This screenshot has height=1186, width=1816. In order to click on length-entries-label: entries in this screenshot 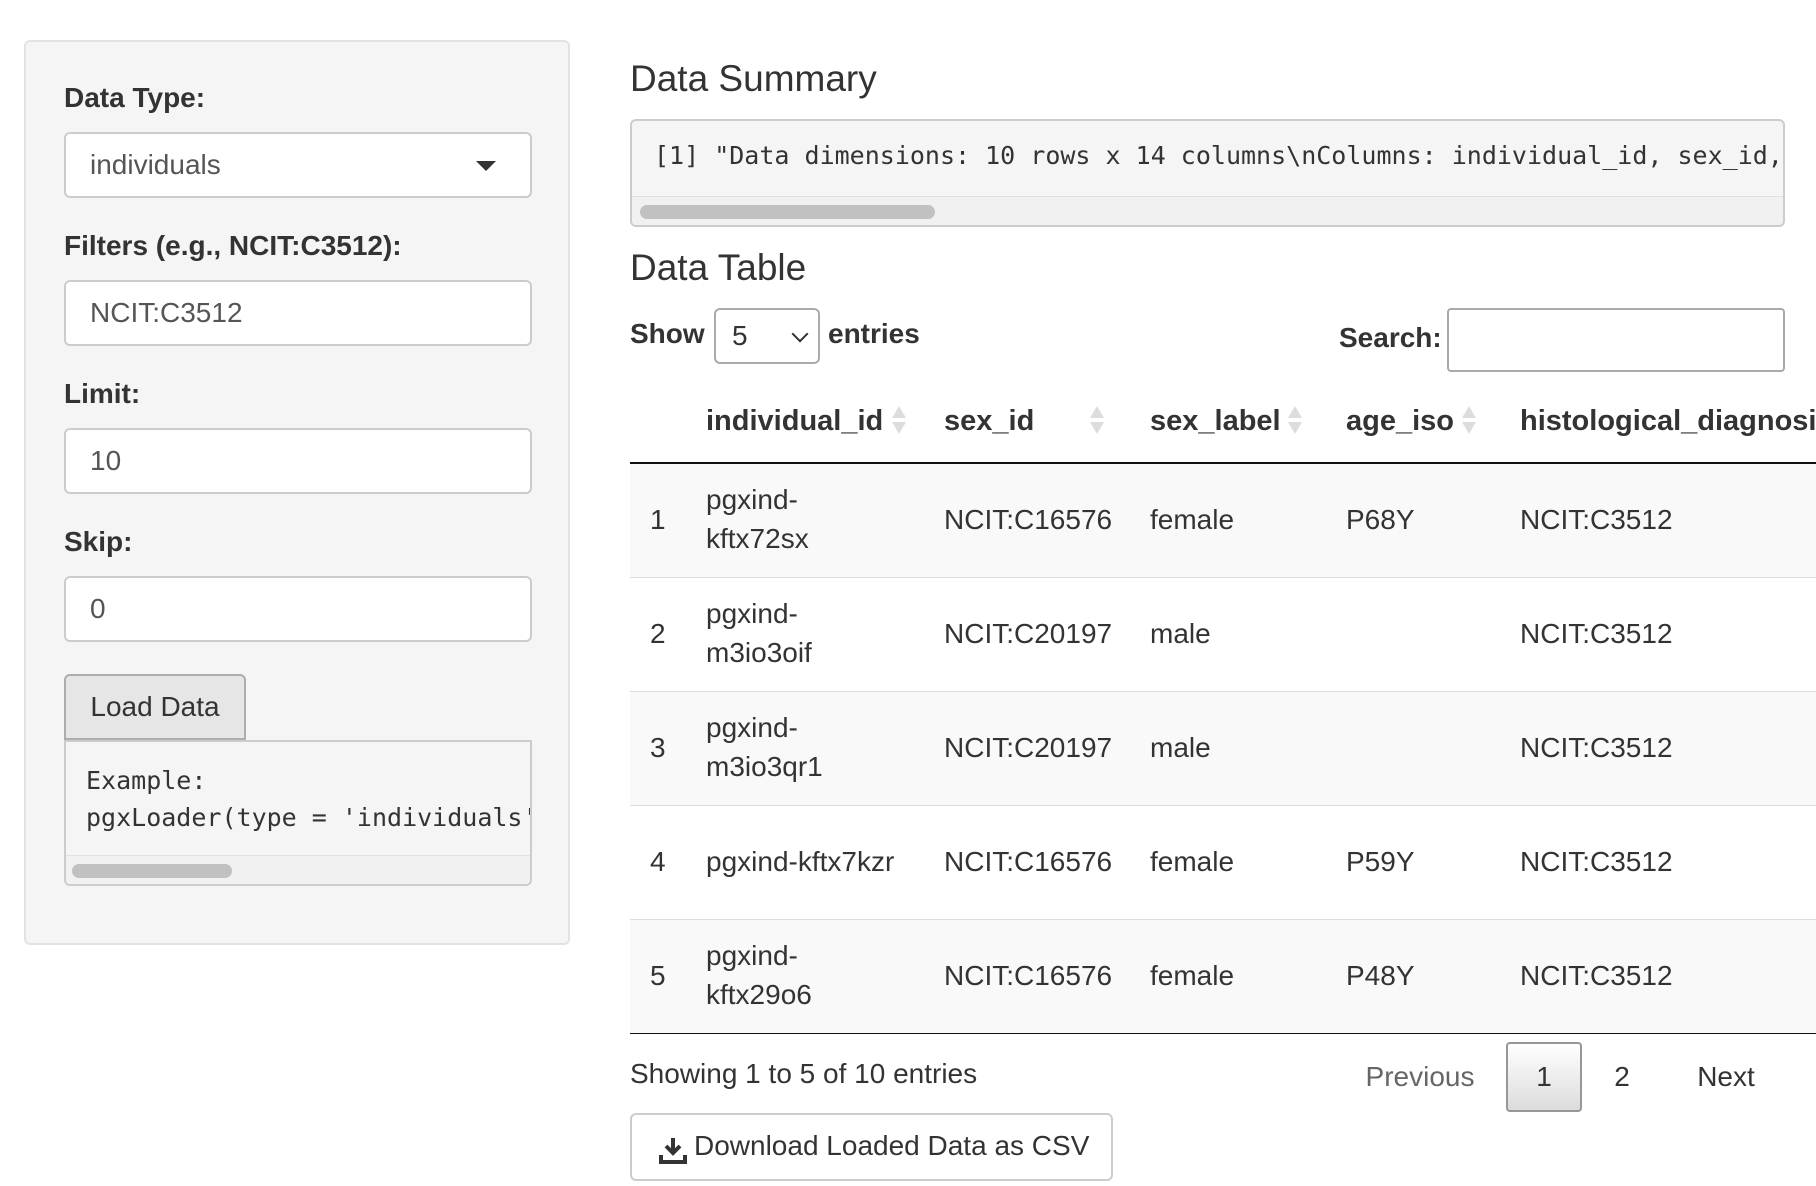, I will do `click(874, 333)`.